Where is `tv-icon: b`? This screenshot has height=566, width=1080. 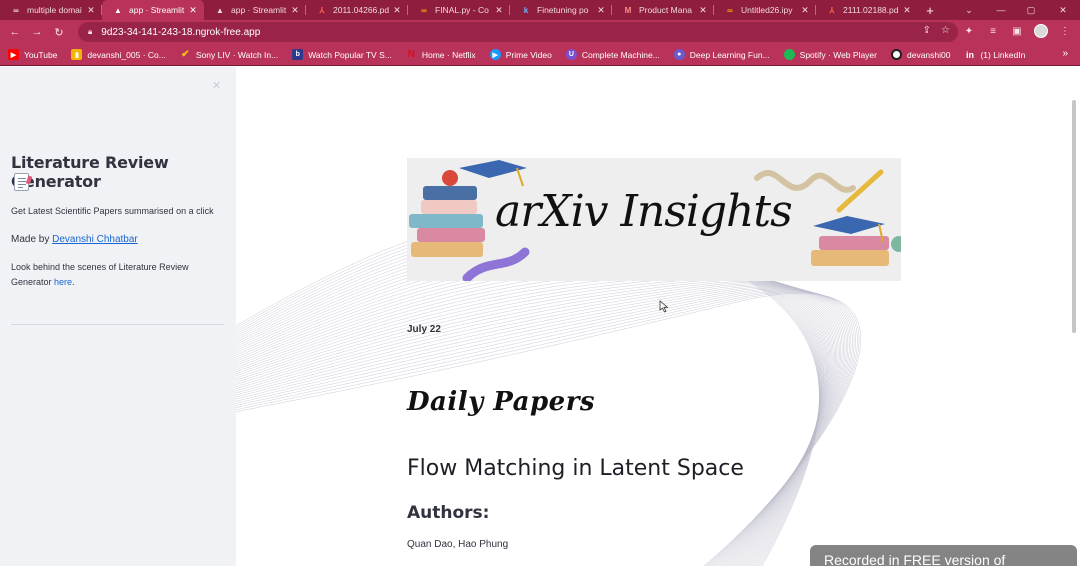
tv-icon: b is located at coordinates (298, 54).